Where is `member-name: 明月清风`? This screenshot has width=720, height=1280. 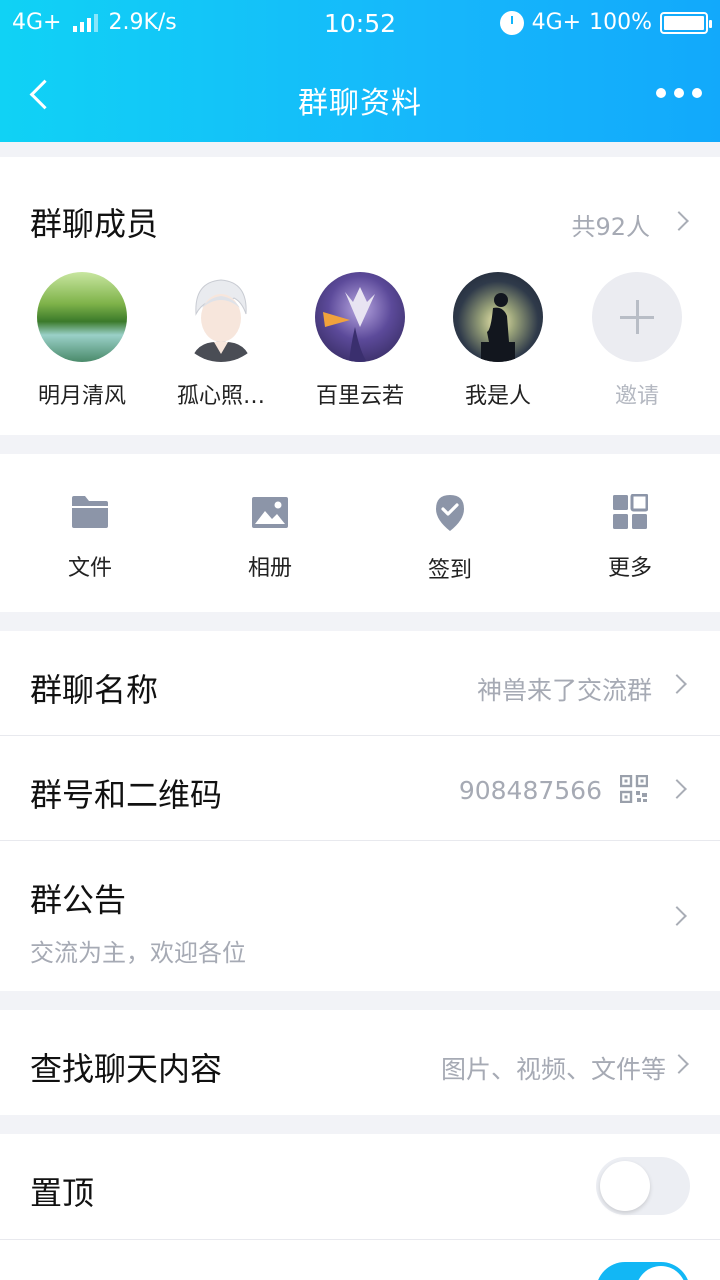
member-name: 明月清风 is located at coordinates (81, 396).